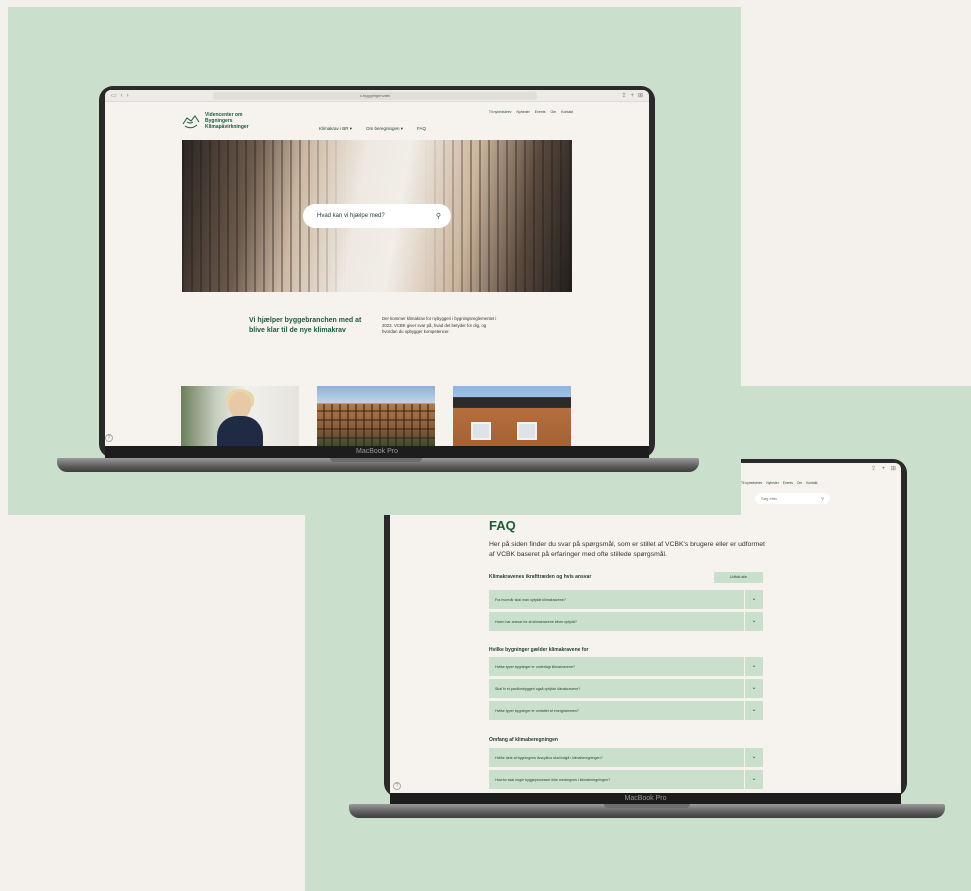  I want to click on faq-search-input: Søg efter ⚲, so click(792, 498).